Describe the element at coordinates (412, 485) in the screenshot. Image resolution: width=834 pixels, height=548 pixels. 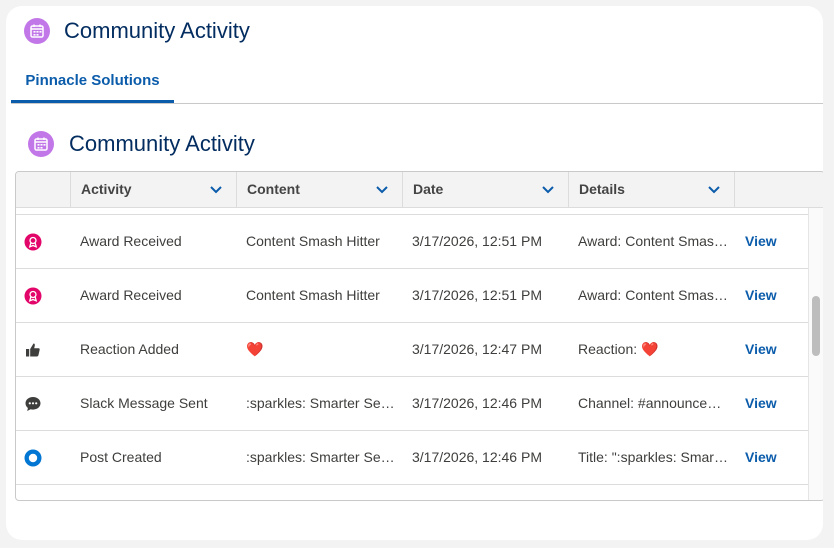
I see `table-row-divider` at that location.